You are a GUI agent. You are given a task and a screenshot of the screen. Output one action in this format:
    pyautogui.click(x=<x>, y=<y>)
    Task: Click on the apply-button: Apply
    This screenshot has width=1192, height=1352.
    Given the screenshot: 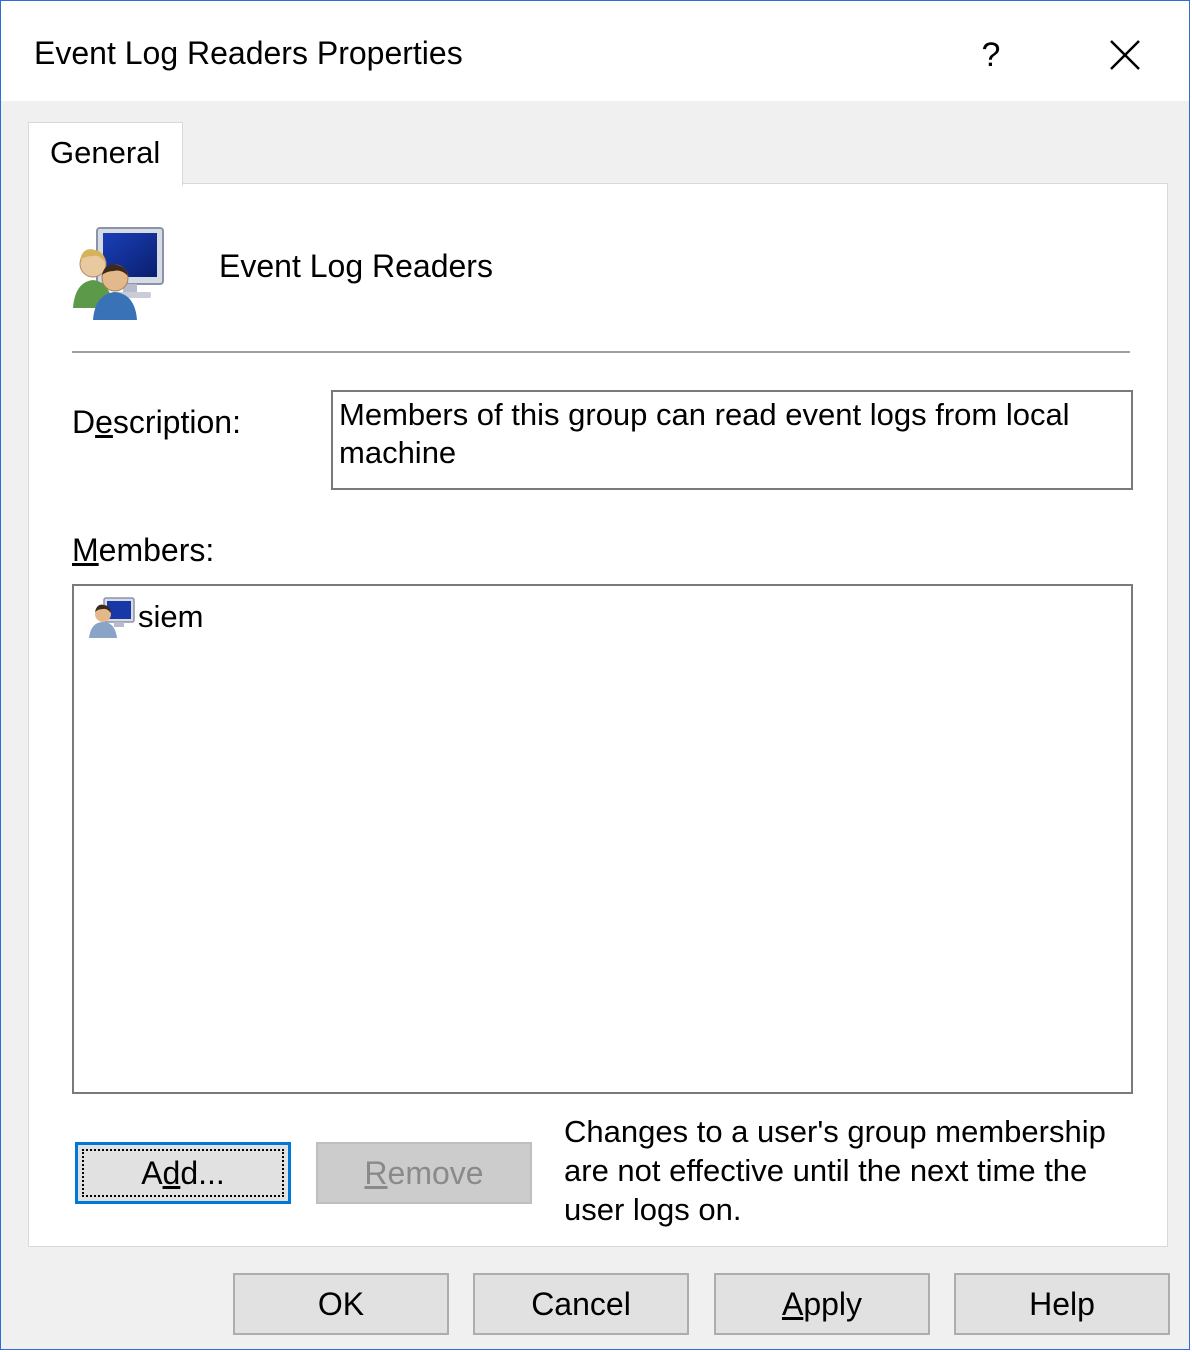 What is the action you would take?
    pyautogui.click(x=822, y=1304)
    